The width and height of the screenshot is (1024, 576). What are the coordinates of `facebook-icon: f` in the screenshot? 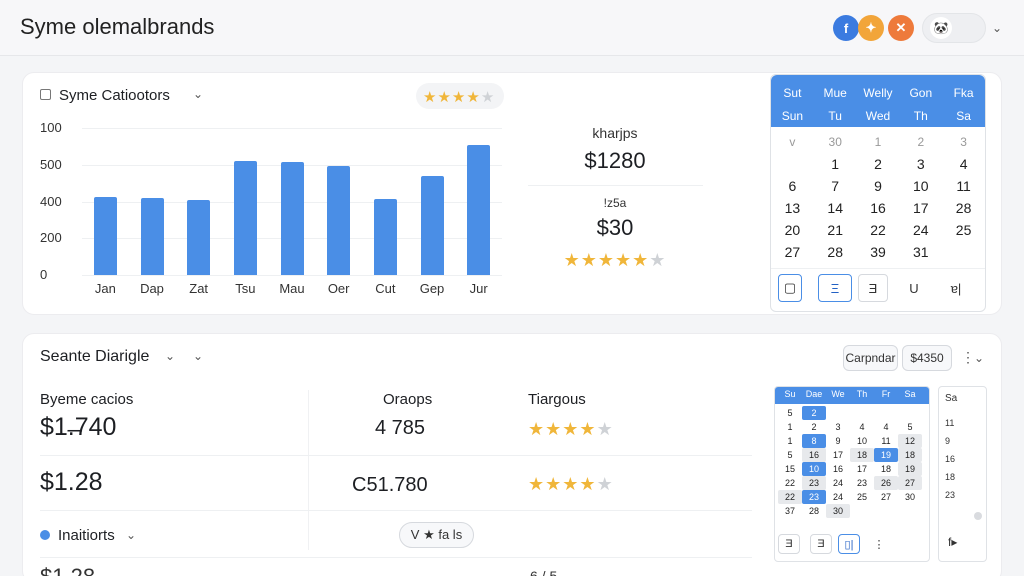 It's located at (846, 28).